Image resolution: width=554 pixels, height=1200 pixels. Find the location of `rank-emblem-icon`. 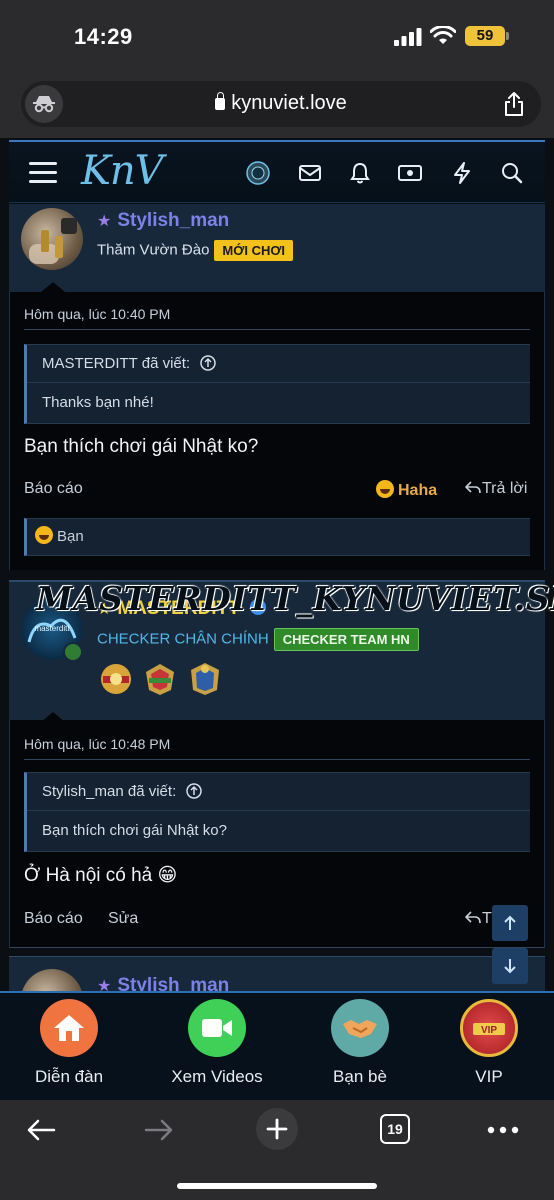

rank-emblem-icon is located at coordinates (258, 173).